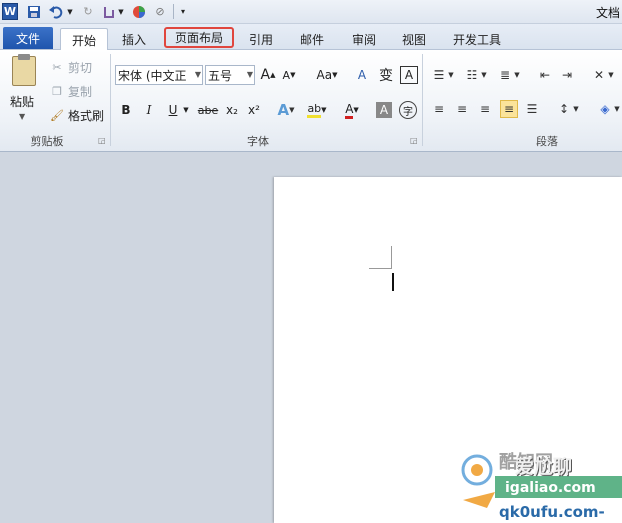  Describe the element at coordinates (311, 12) in the screenshot. I see `quick-access-toolbar: W ▼ ↻ ▼ ⊘ ▾ 文档` at that location.